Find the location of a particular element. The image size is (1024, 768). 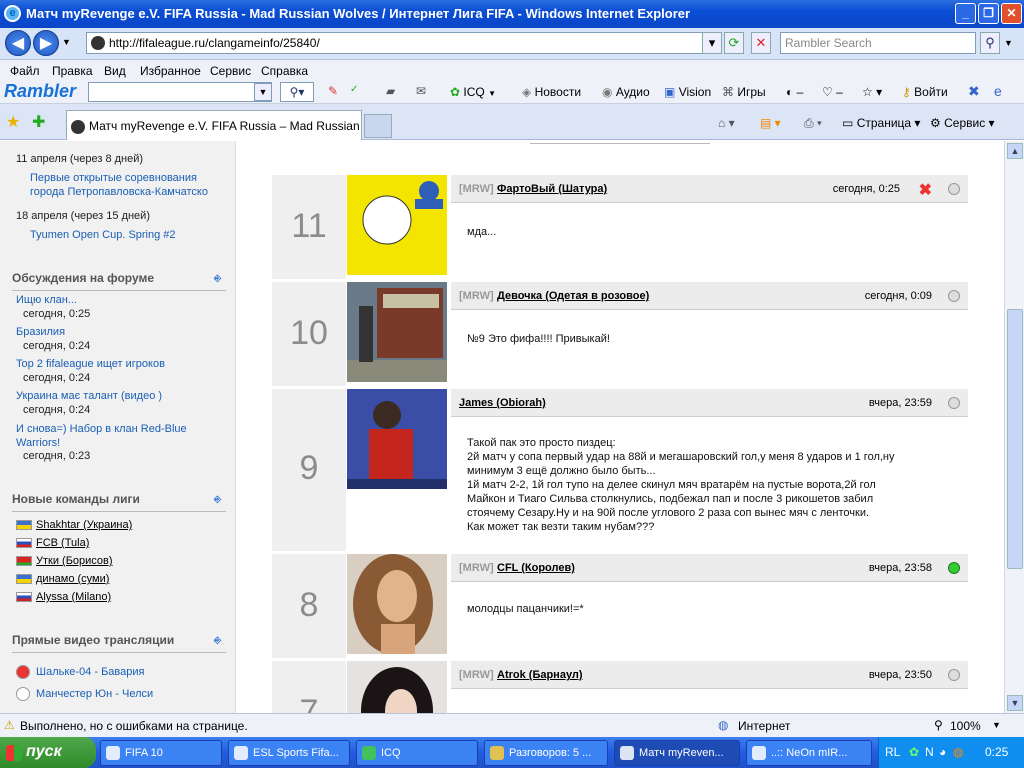

history-dropdown-icon: ▼ is located at coordinates (66, 42).